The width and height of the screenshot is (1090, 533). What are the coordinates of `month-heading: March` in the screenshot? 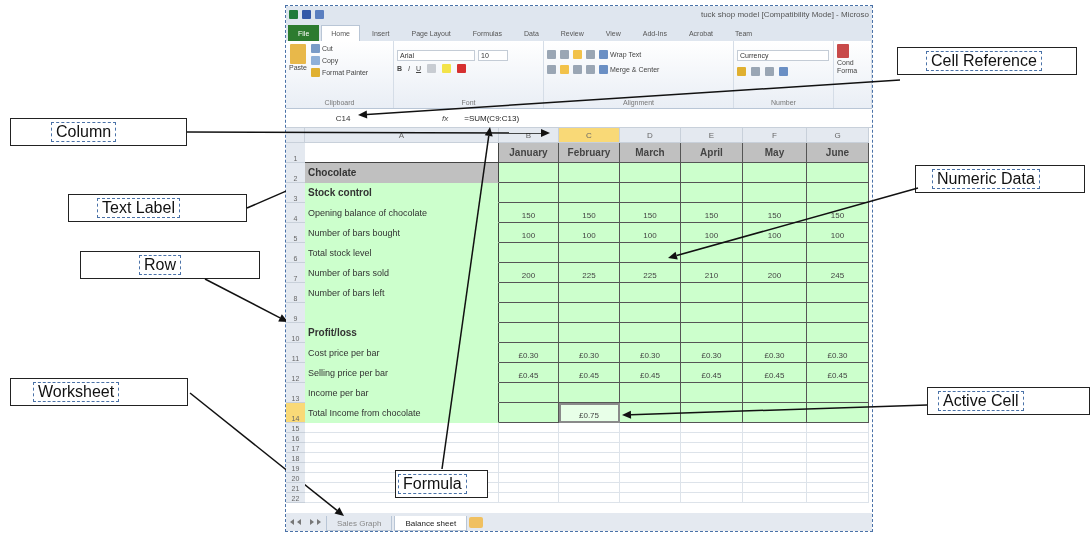 It's located at (650, 153).